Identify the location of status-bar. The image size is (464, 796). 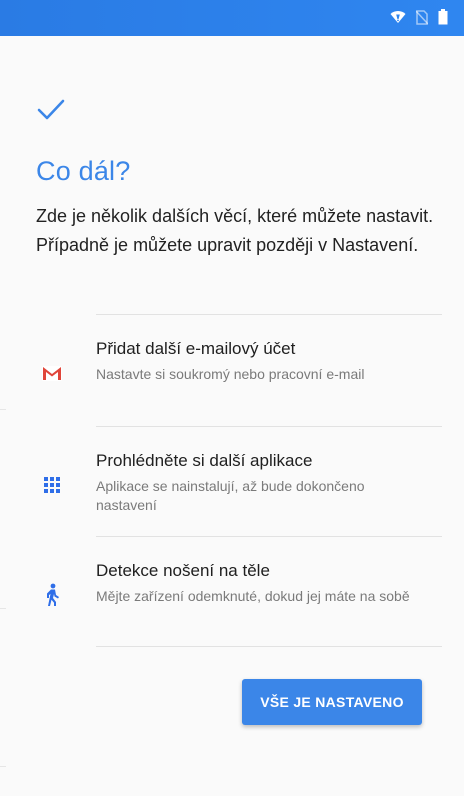
(232, 18).